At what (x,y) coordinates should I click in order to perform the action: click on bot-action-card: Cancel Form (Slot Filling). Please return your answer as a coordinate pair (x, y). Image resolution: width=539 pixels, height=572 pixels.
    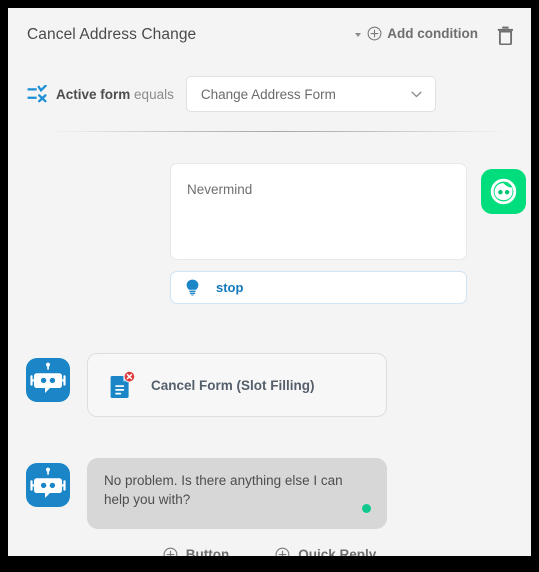
    Looking at the image, I should click on (237, 385).